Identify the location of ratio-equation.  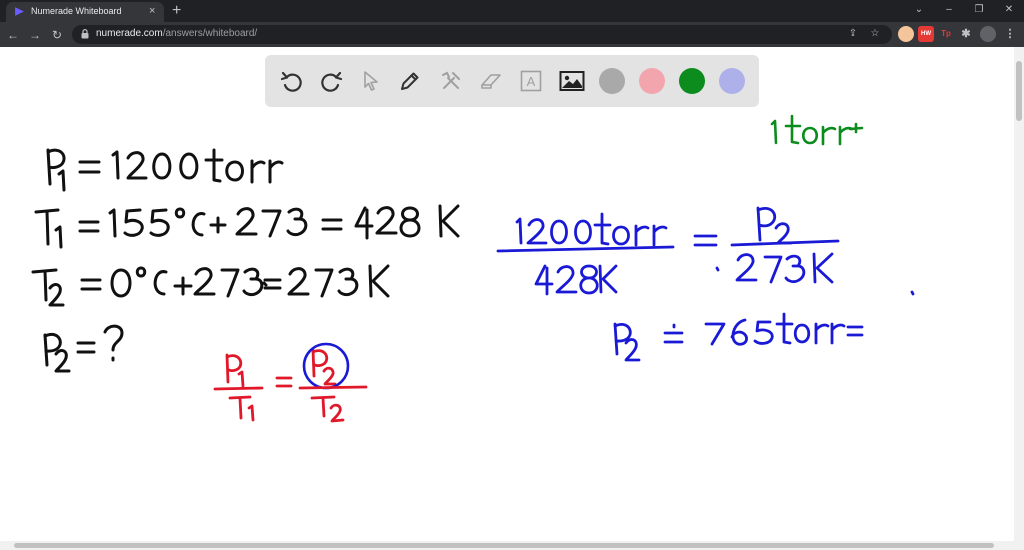
(668, 251).